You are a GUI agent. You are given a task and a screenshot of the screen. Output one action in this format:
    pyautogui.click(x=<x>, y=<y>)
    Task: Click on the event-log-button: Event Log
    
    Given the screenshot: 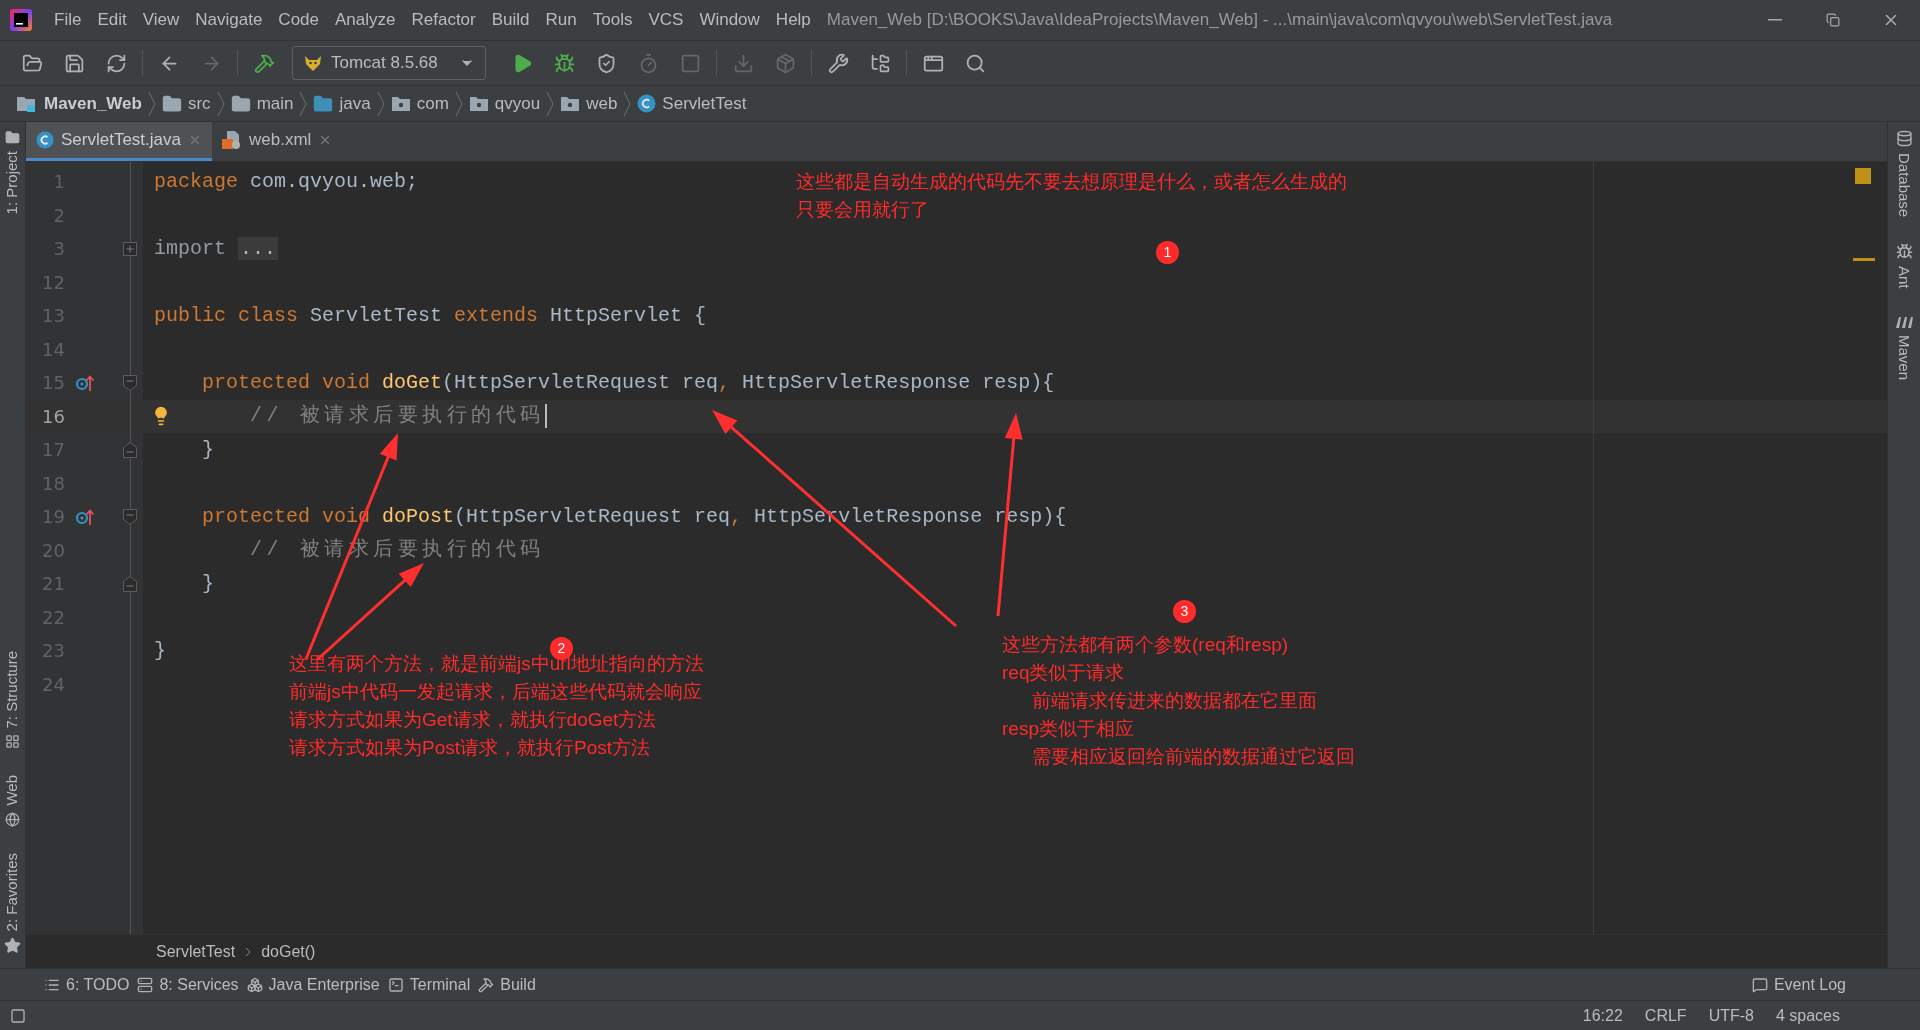 What is the action you would take?
    pyautogui.click(x=1798, y=984)
    